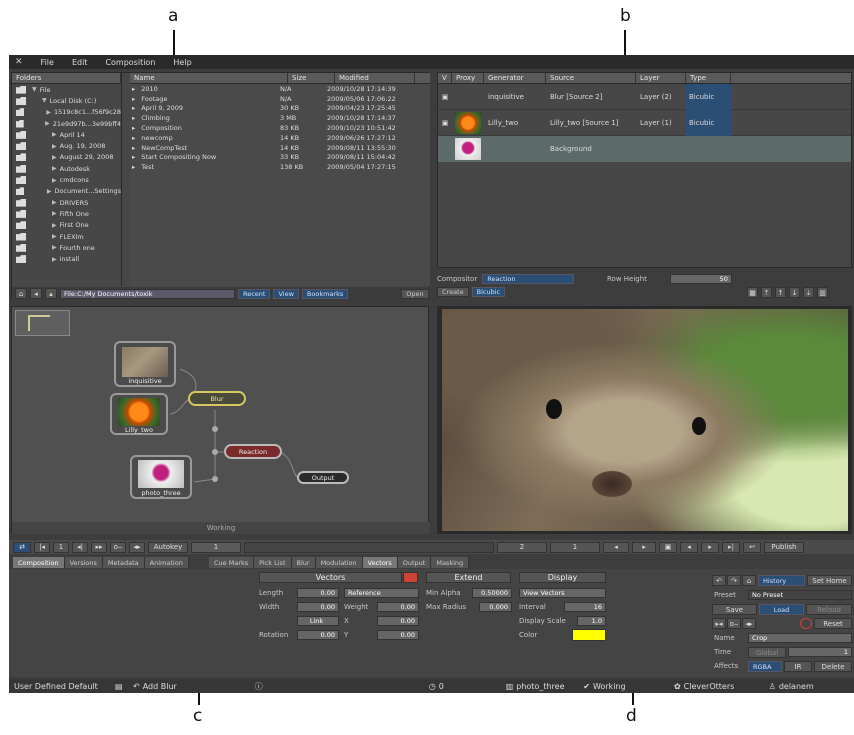 The height and width of the screenshot is (735, 854). What do you see at coordinates (318, 635) in the screenshot?
I see `rotation-field: 0.00` at bounding box center [318, 635].